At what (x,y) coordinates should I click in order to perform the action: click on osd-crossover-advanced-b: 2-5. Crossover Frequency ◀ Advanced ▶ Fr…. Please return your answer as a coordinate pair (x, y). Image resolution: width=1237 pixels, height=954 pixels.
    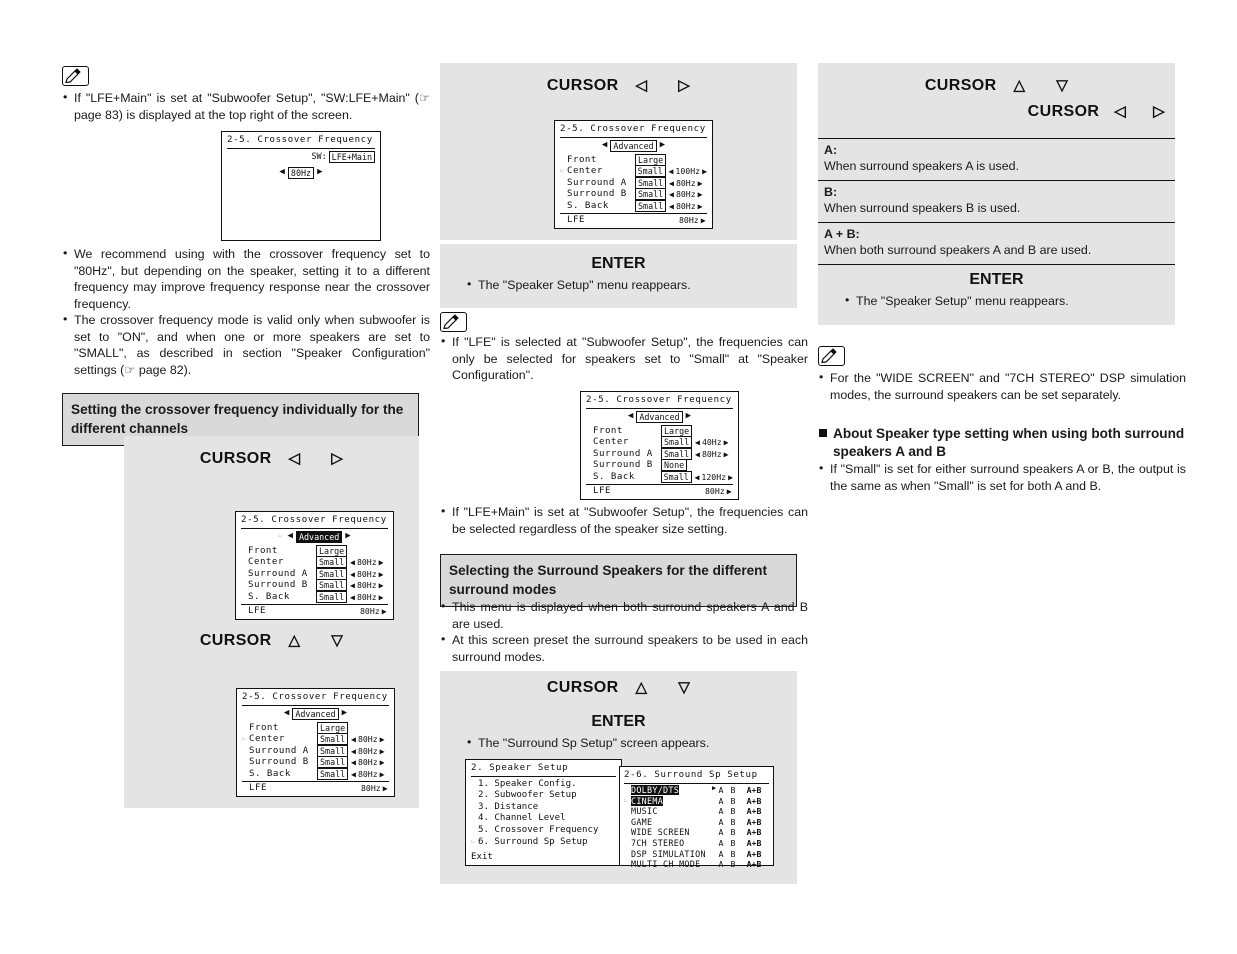
    Looking at the image, I should click on (315, 742).